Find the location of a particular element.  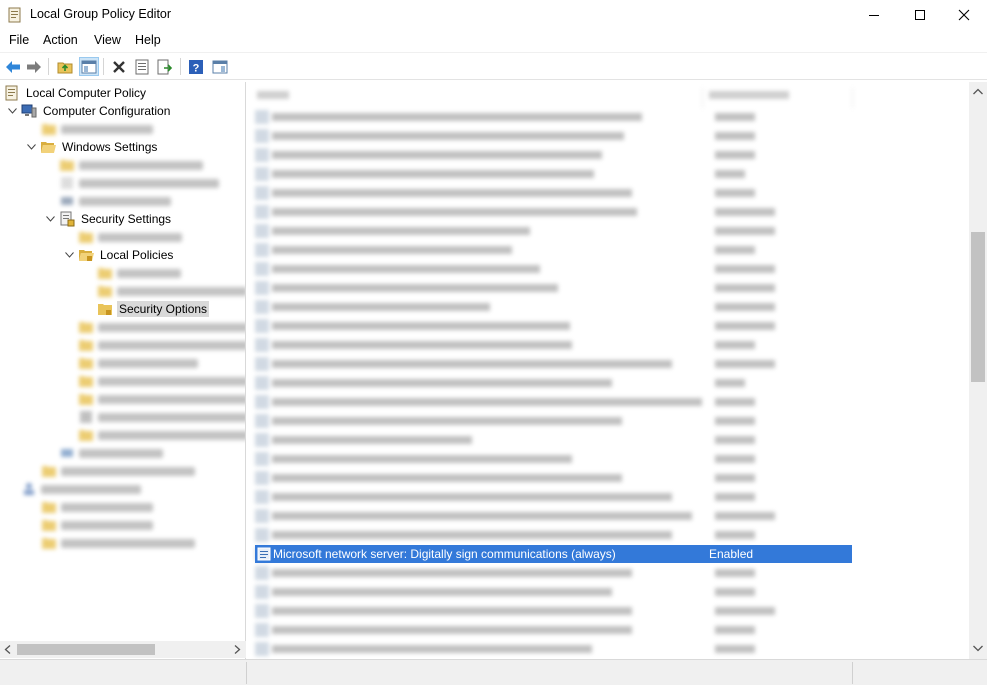

tree-node-software-restriction is located at coordinates (154, 381).